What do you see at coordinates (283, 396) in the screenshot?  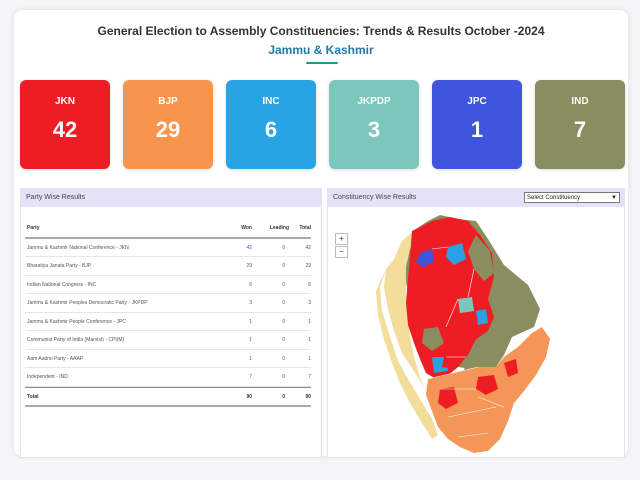 I see `total-leading: 0` at bounding box center [283, 396].